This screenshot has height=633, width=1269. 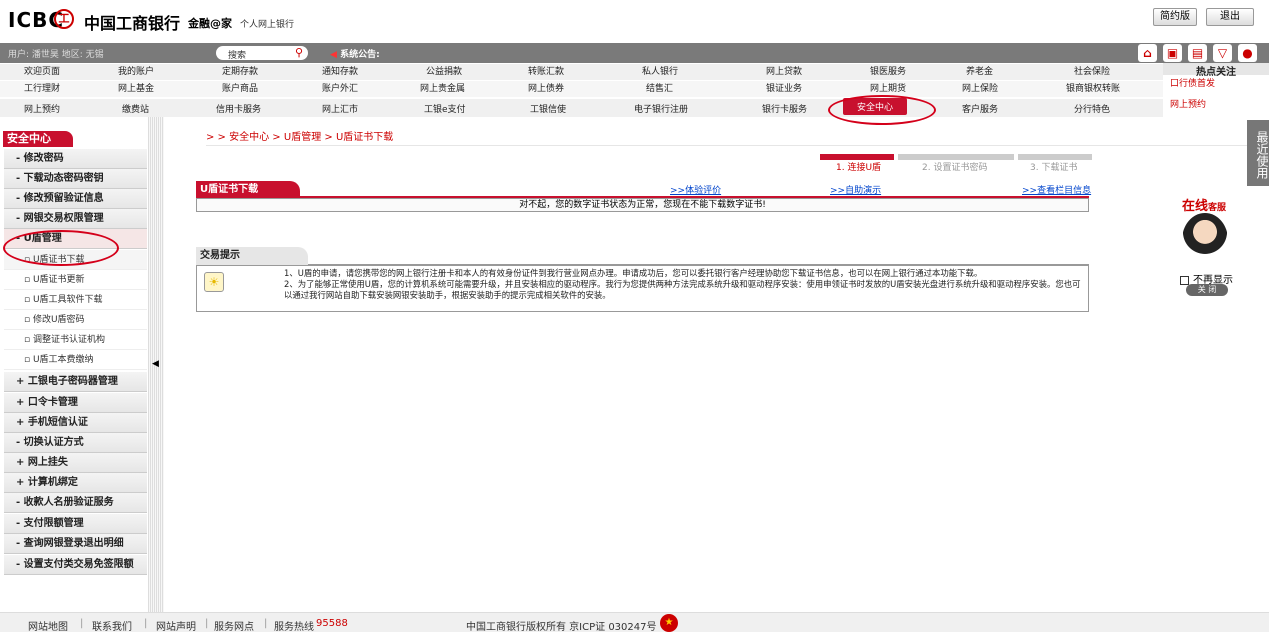 What do you see at coordinates (42, 70) in the screenshot?
I see `menu-item: 欢迎页面` at bounding box center [42, 70].